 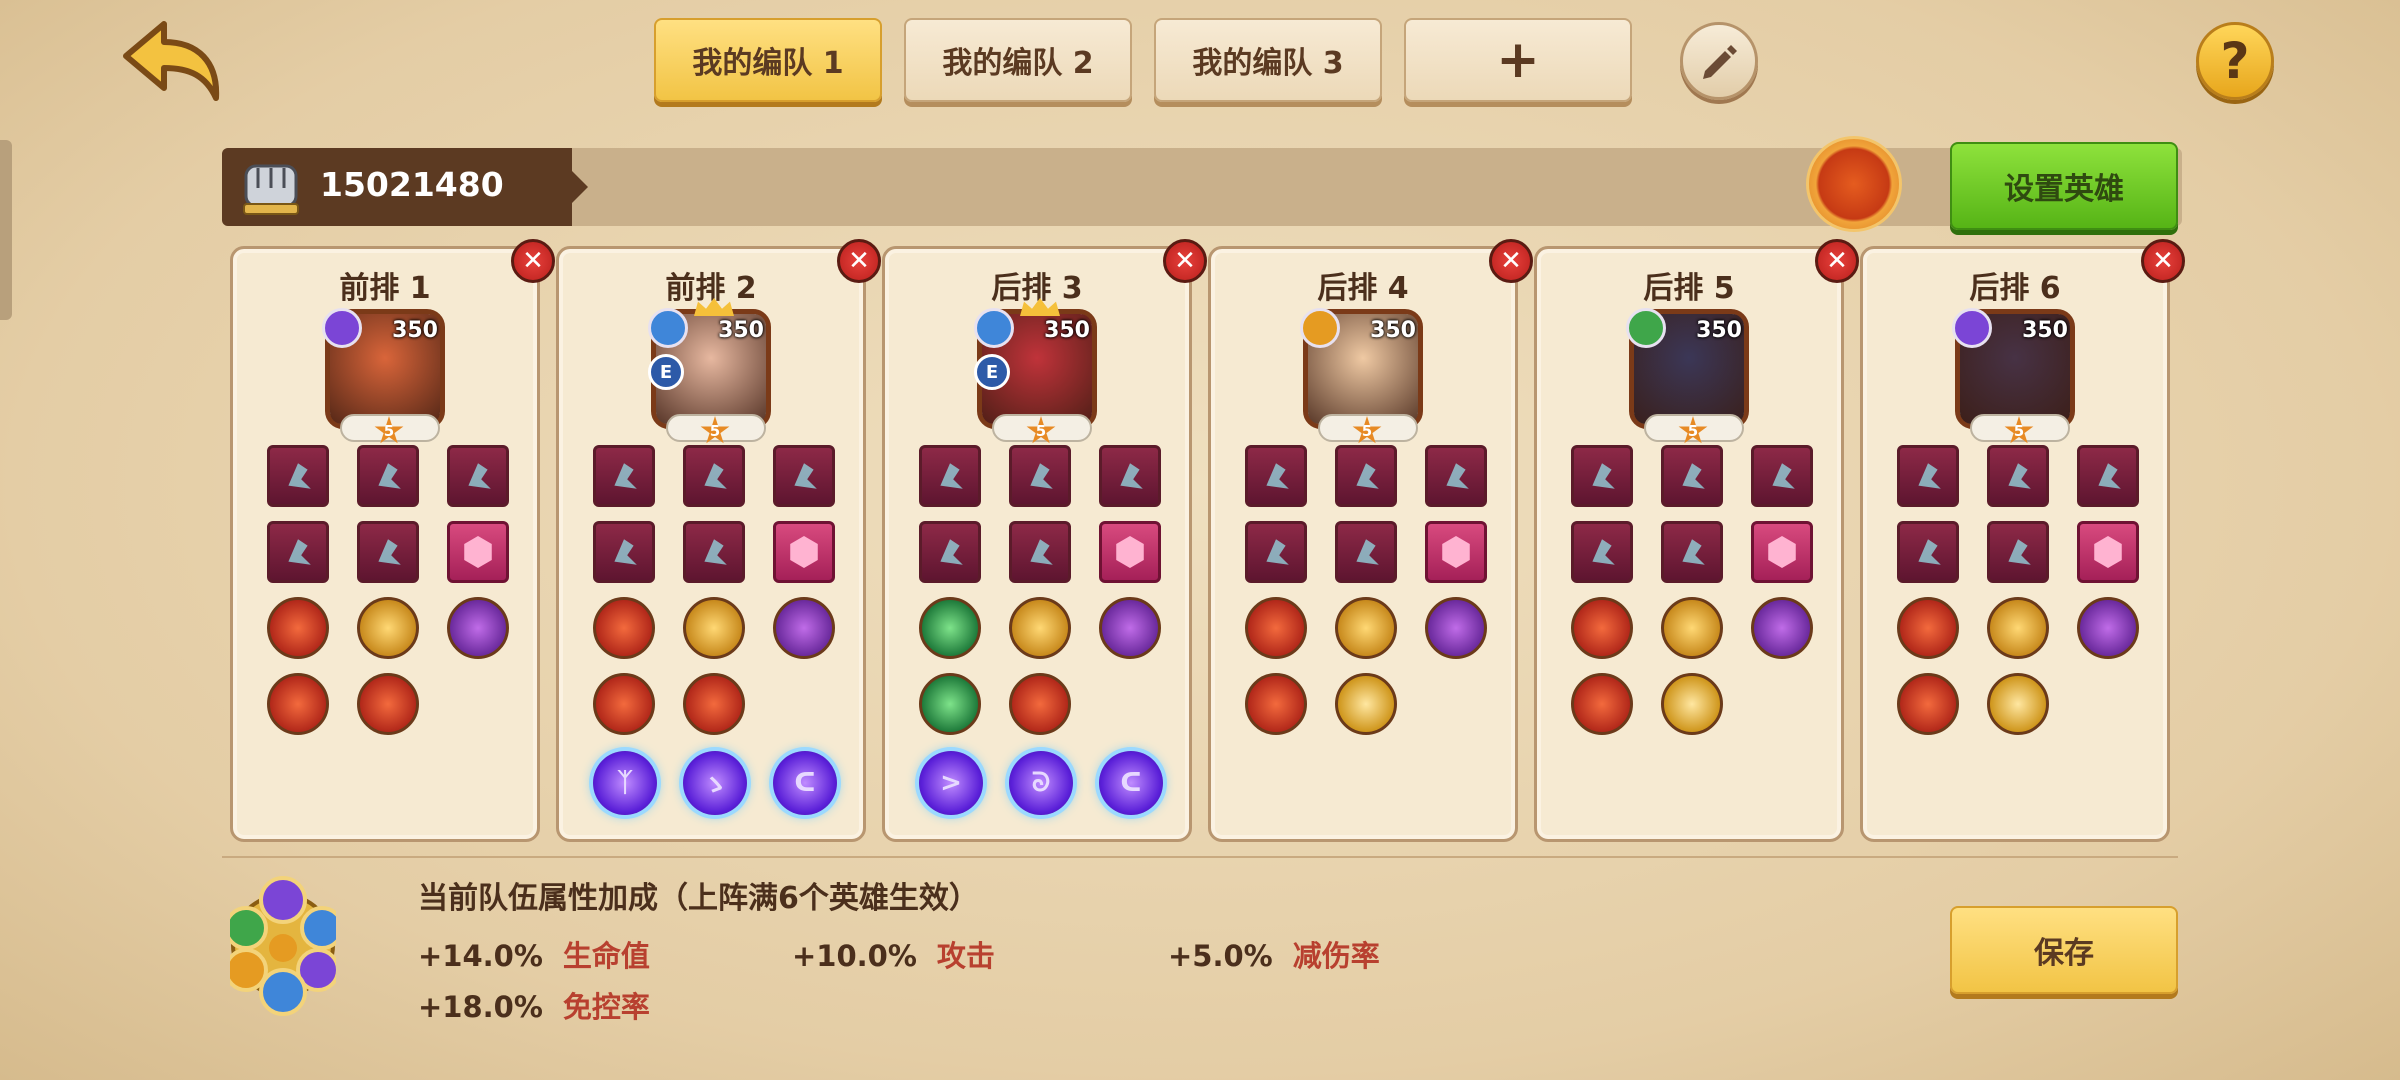 I want to click on add-formation-button: +, so click(x=1518, y=60).